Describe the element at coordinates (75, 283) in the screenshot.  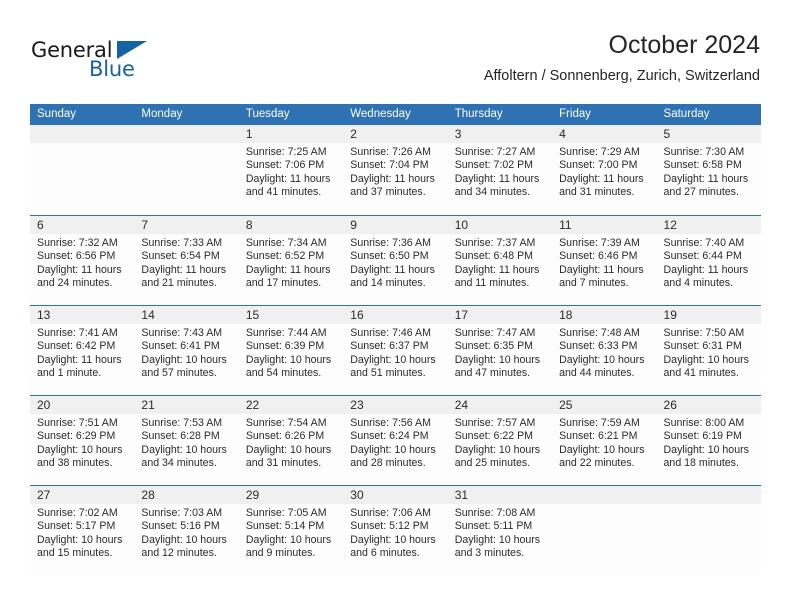
I see `day-detail-line: and 24 minutes.` at that location.